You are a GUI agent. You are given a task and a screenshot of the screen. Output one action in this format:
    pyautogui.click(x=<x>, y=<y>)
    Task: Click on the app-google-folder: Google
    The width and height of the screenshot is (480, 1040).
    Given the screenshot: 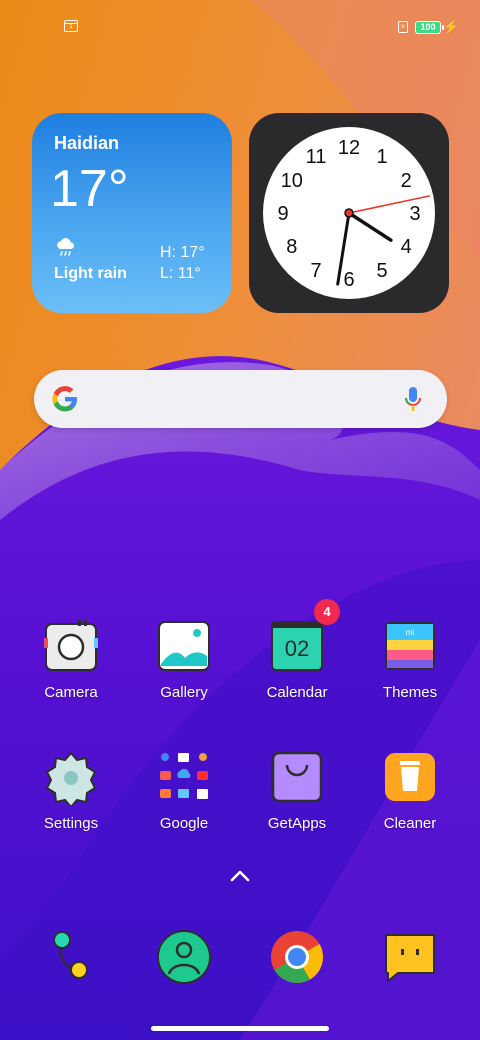 What is the action you would take?
    pyautogui.click(x=184, y=806)
    